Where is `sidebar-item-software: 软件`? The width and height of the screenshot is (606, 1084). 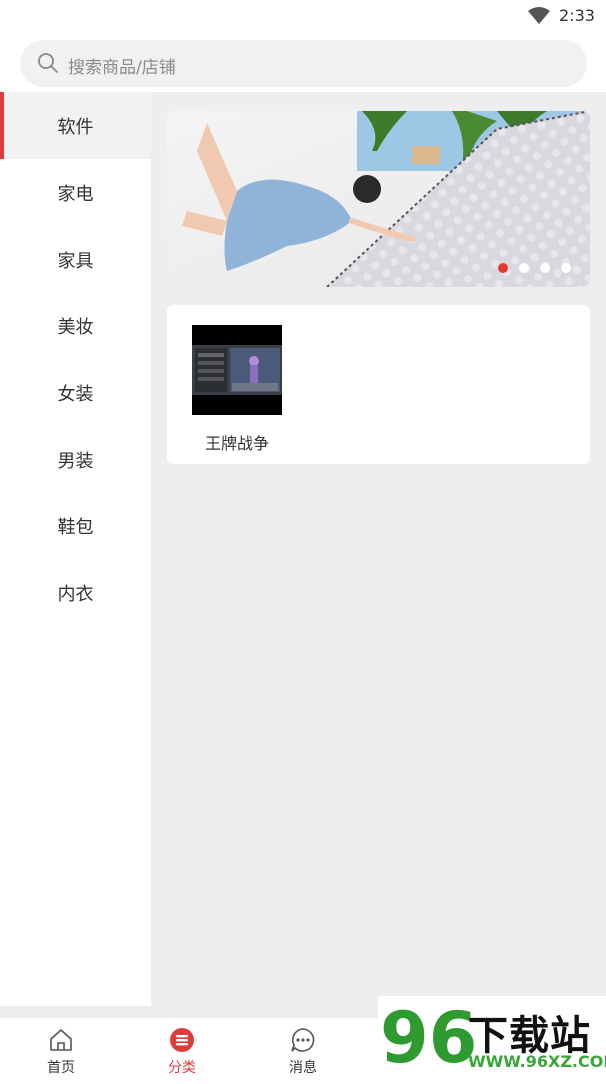
sidebar-item-software: 软件 is located at coordinates (75, 125).